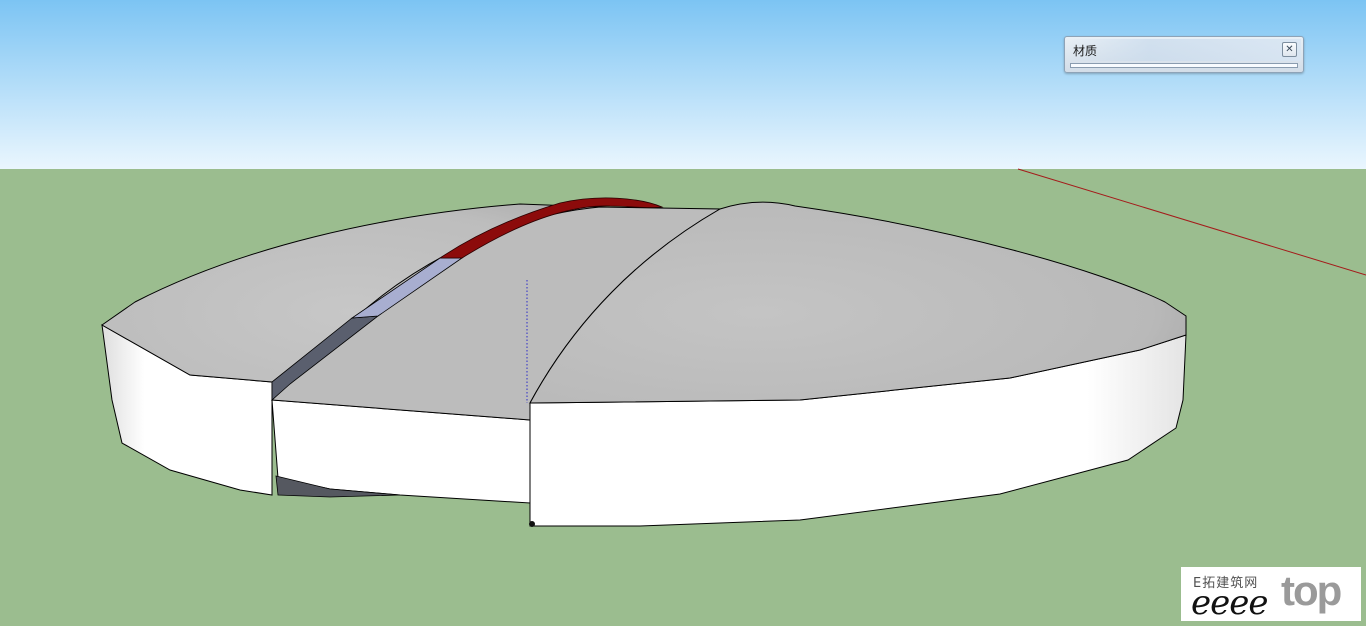 The image size is (1366, 626). Describe the element at coordinates (1184, 50) in the screenshot. I see `tray-titlebar: 材质 ✕` at that location.